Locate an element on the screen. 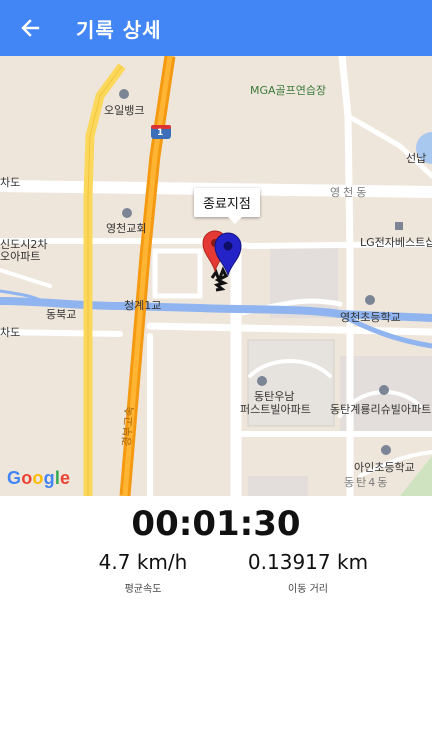  map-label-oilbank: 오일뱅크 is located at coordinates (124, 110).